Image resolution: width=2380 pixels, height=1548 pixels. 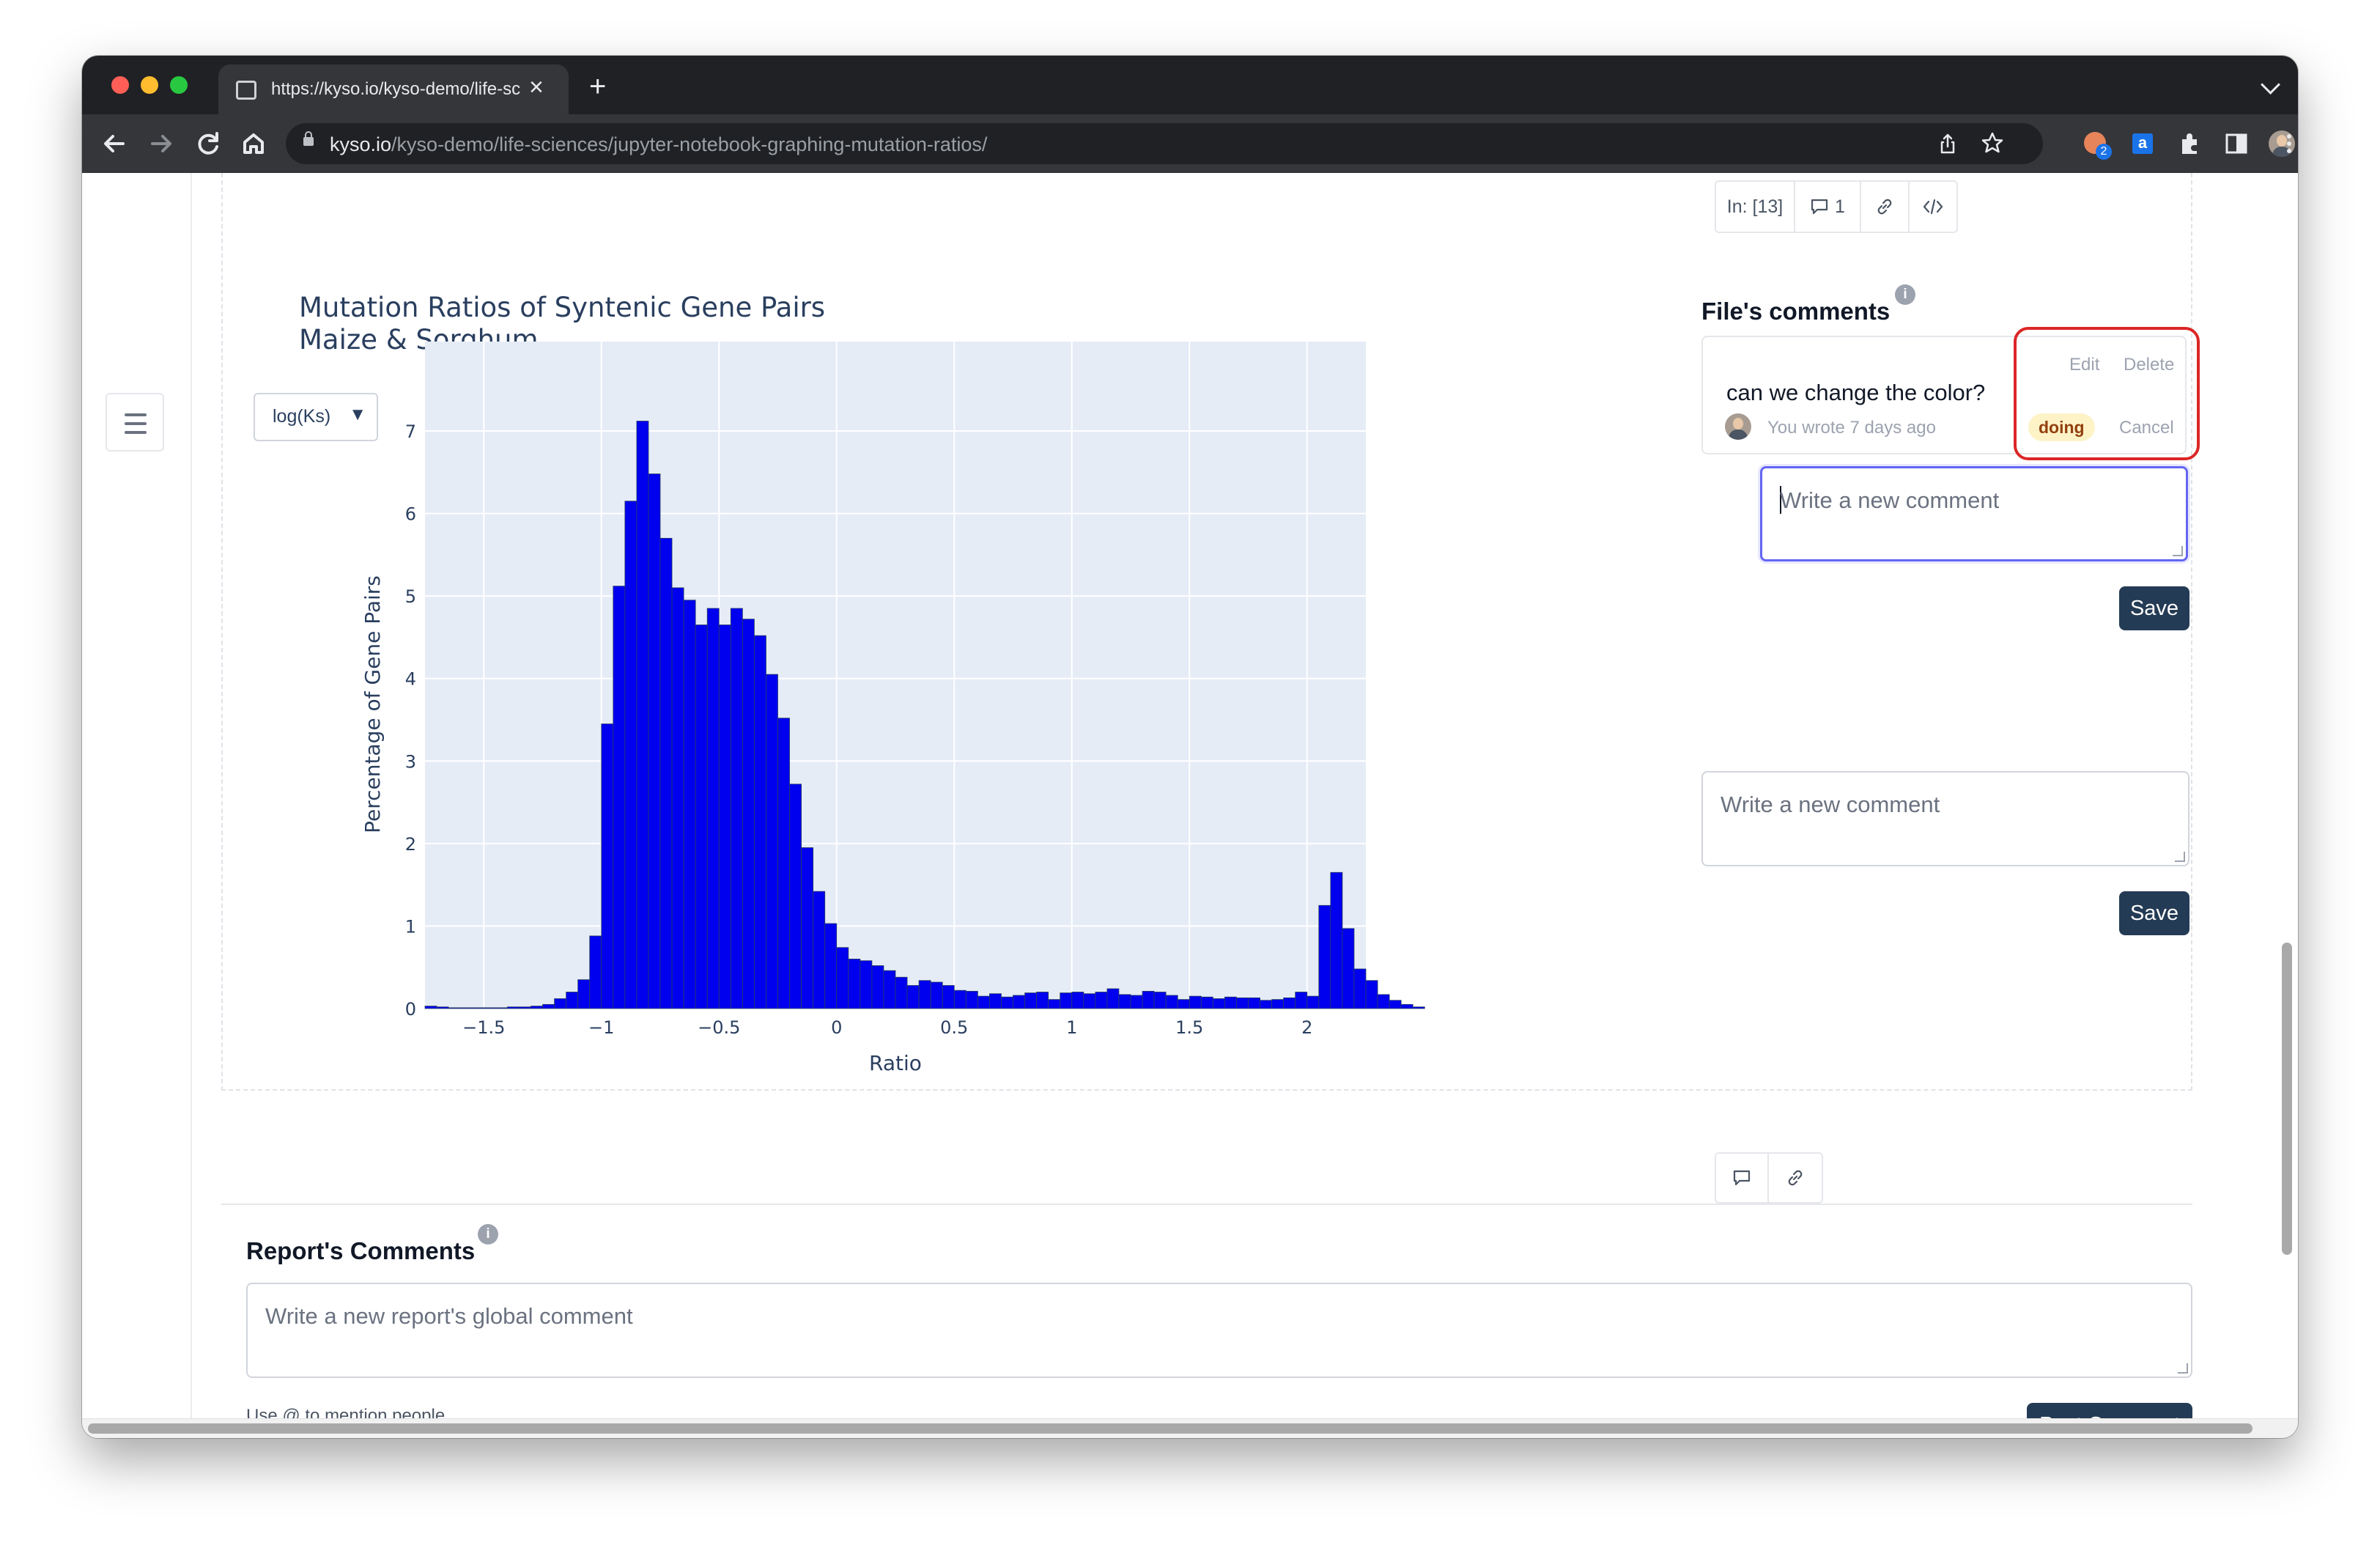 I want to click on home-icon, so click(x=253, y=143).